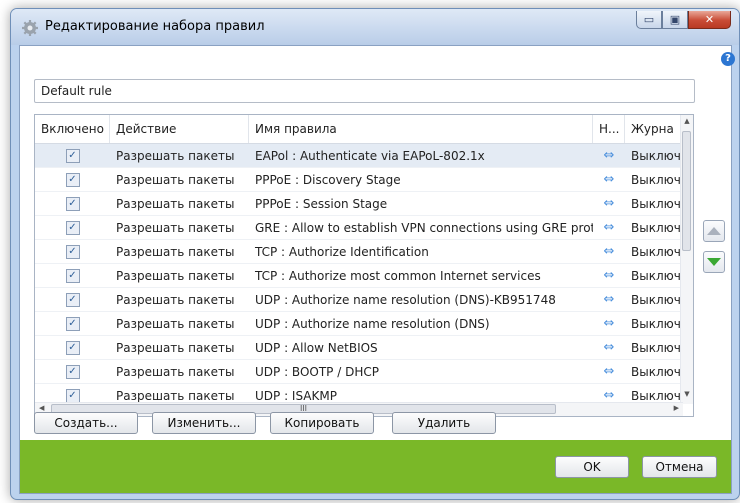  I want to click on move-down-button, so click(714, 262).